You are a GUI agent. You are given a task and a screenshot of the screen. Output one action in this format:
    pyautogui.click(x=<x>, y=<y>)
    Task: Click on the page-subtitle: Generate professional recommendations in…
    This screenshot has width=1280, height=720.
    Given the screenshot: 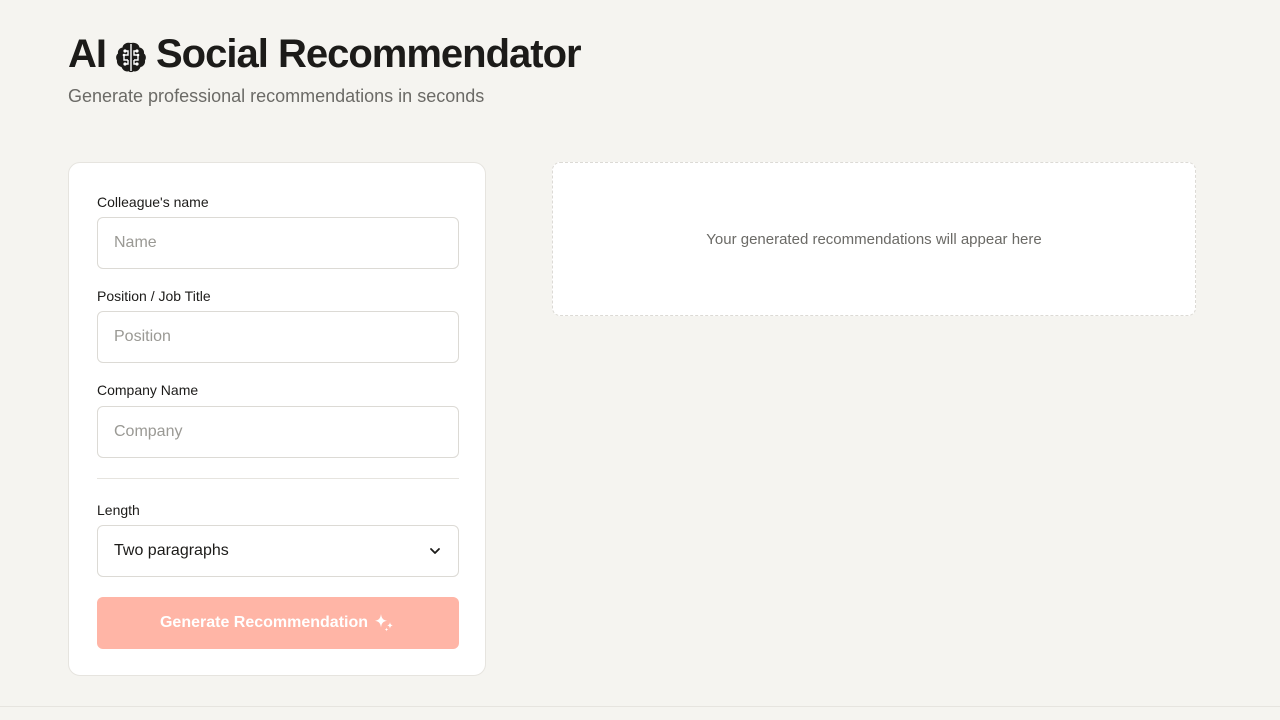 What is the action you would take?
    pyautogui.click(x=276, y=96)
    